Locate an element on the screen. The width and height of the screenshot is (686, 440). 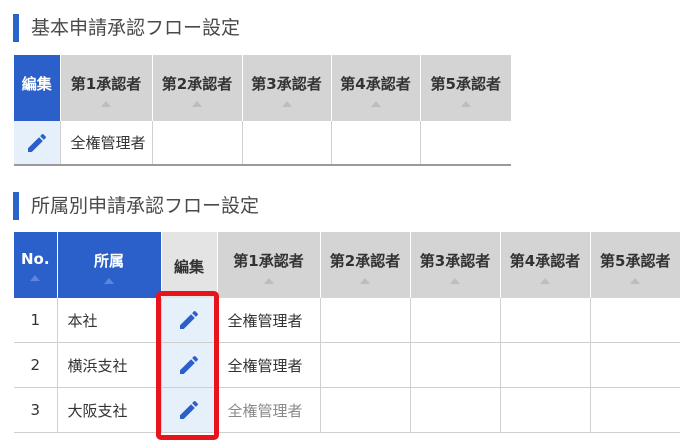
section-title-basic-flow: 基本申請承認フロー設定 is located at coordinates (126, 28).